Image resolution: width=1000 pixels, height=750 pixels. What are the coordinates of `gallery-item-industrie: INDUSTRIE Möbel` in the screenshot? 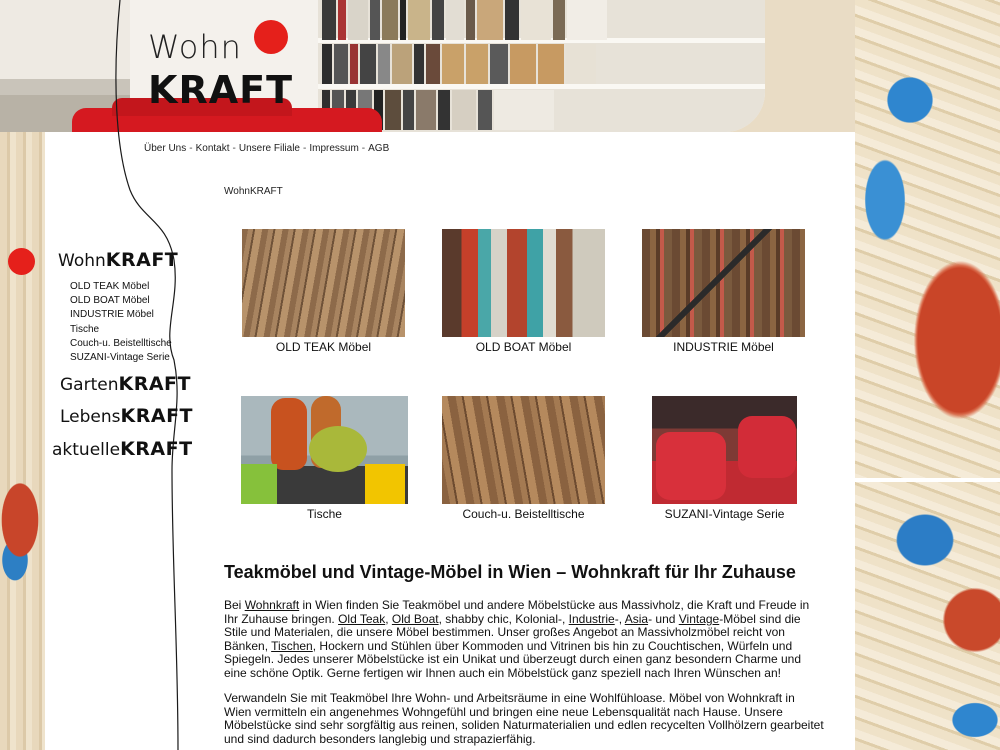 It's located at (723, 291).